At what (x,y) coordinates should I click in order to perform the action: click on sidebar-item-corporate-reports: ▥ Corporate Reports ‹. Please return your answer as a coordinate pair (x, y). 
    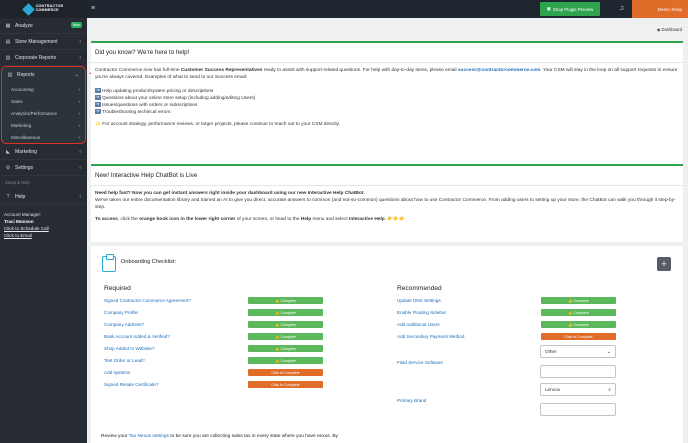
    Looking at the image, I should click on (43, 58).